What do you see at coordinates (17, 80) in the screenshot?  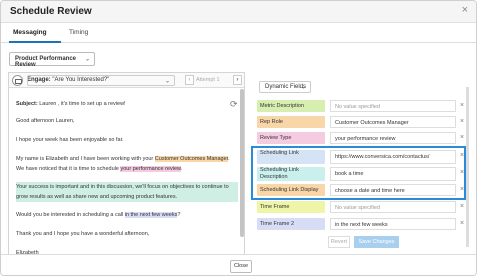 I see `mail-icon` at bounding box center [17, 80].